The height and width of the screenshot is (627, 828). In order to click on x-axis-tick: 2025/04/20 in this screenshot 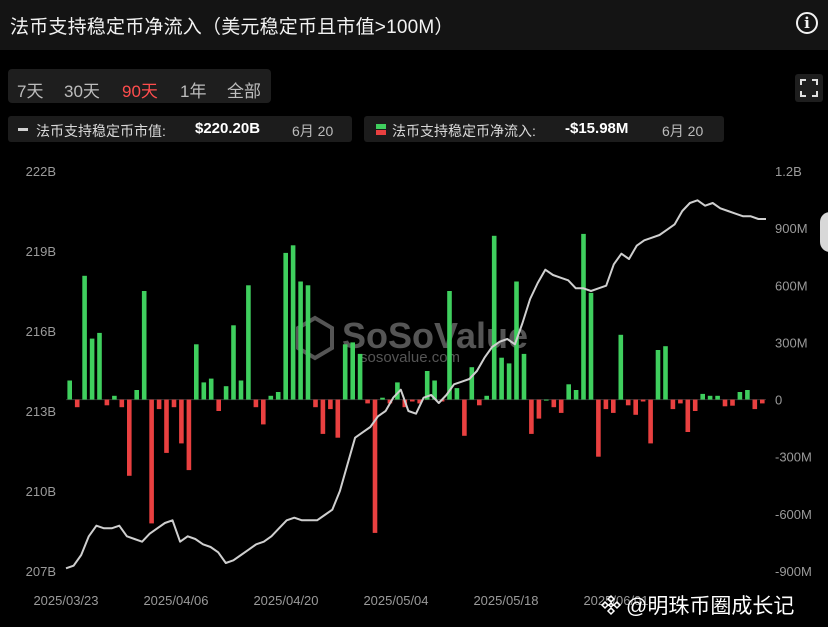, I will do `click(285, 600)`.